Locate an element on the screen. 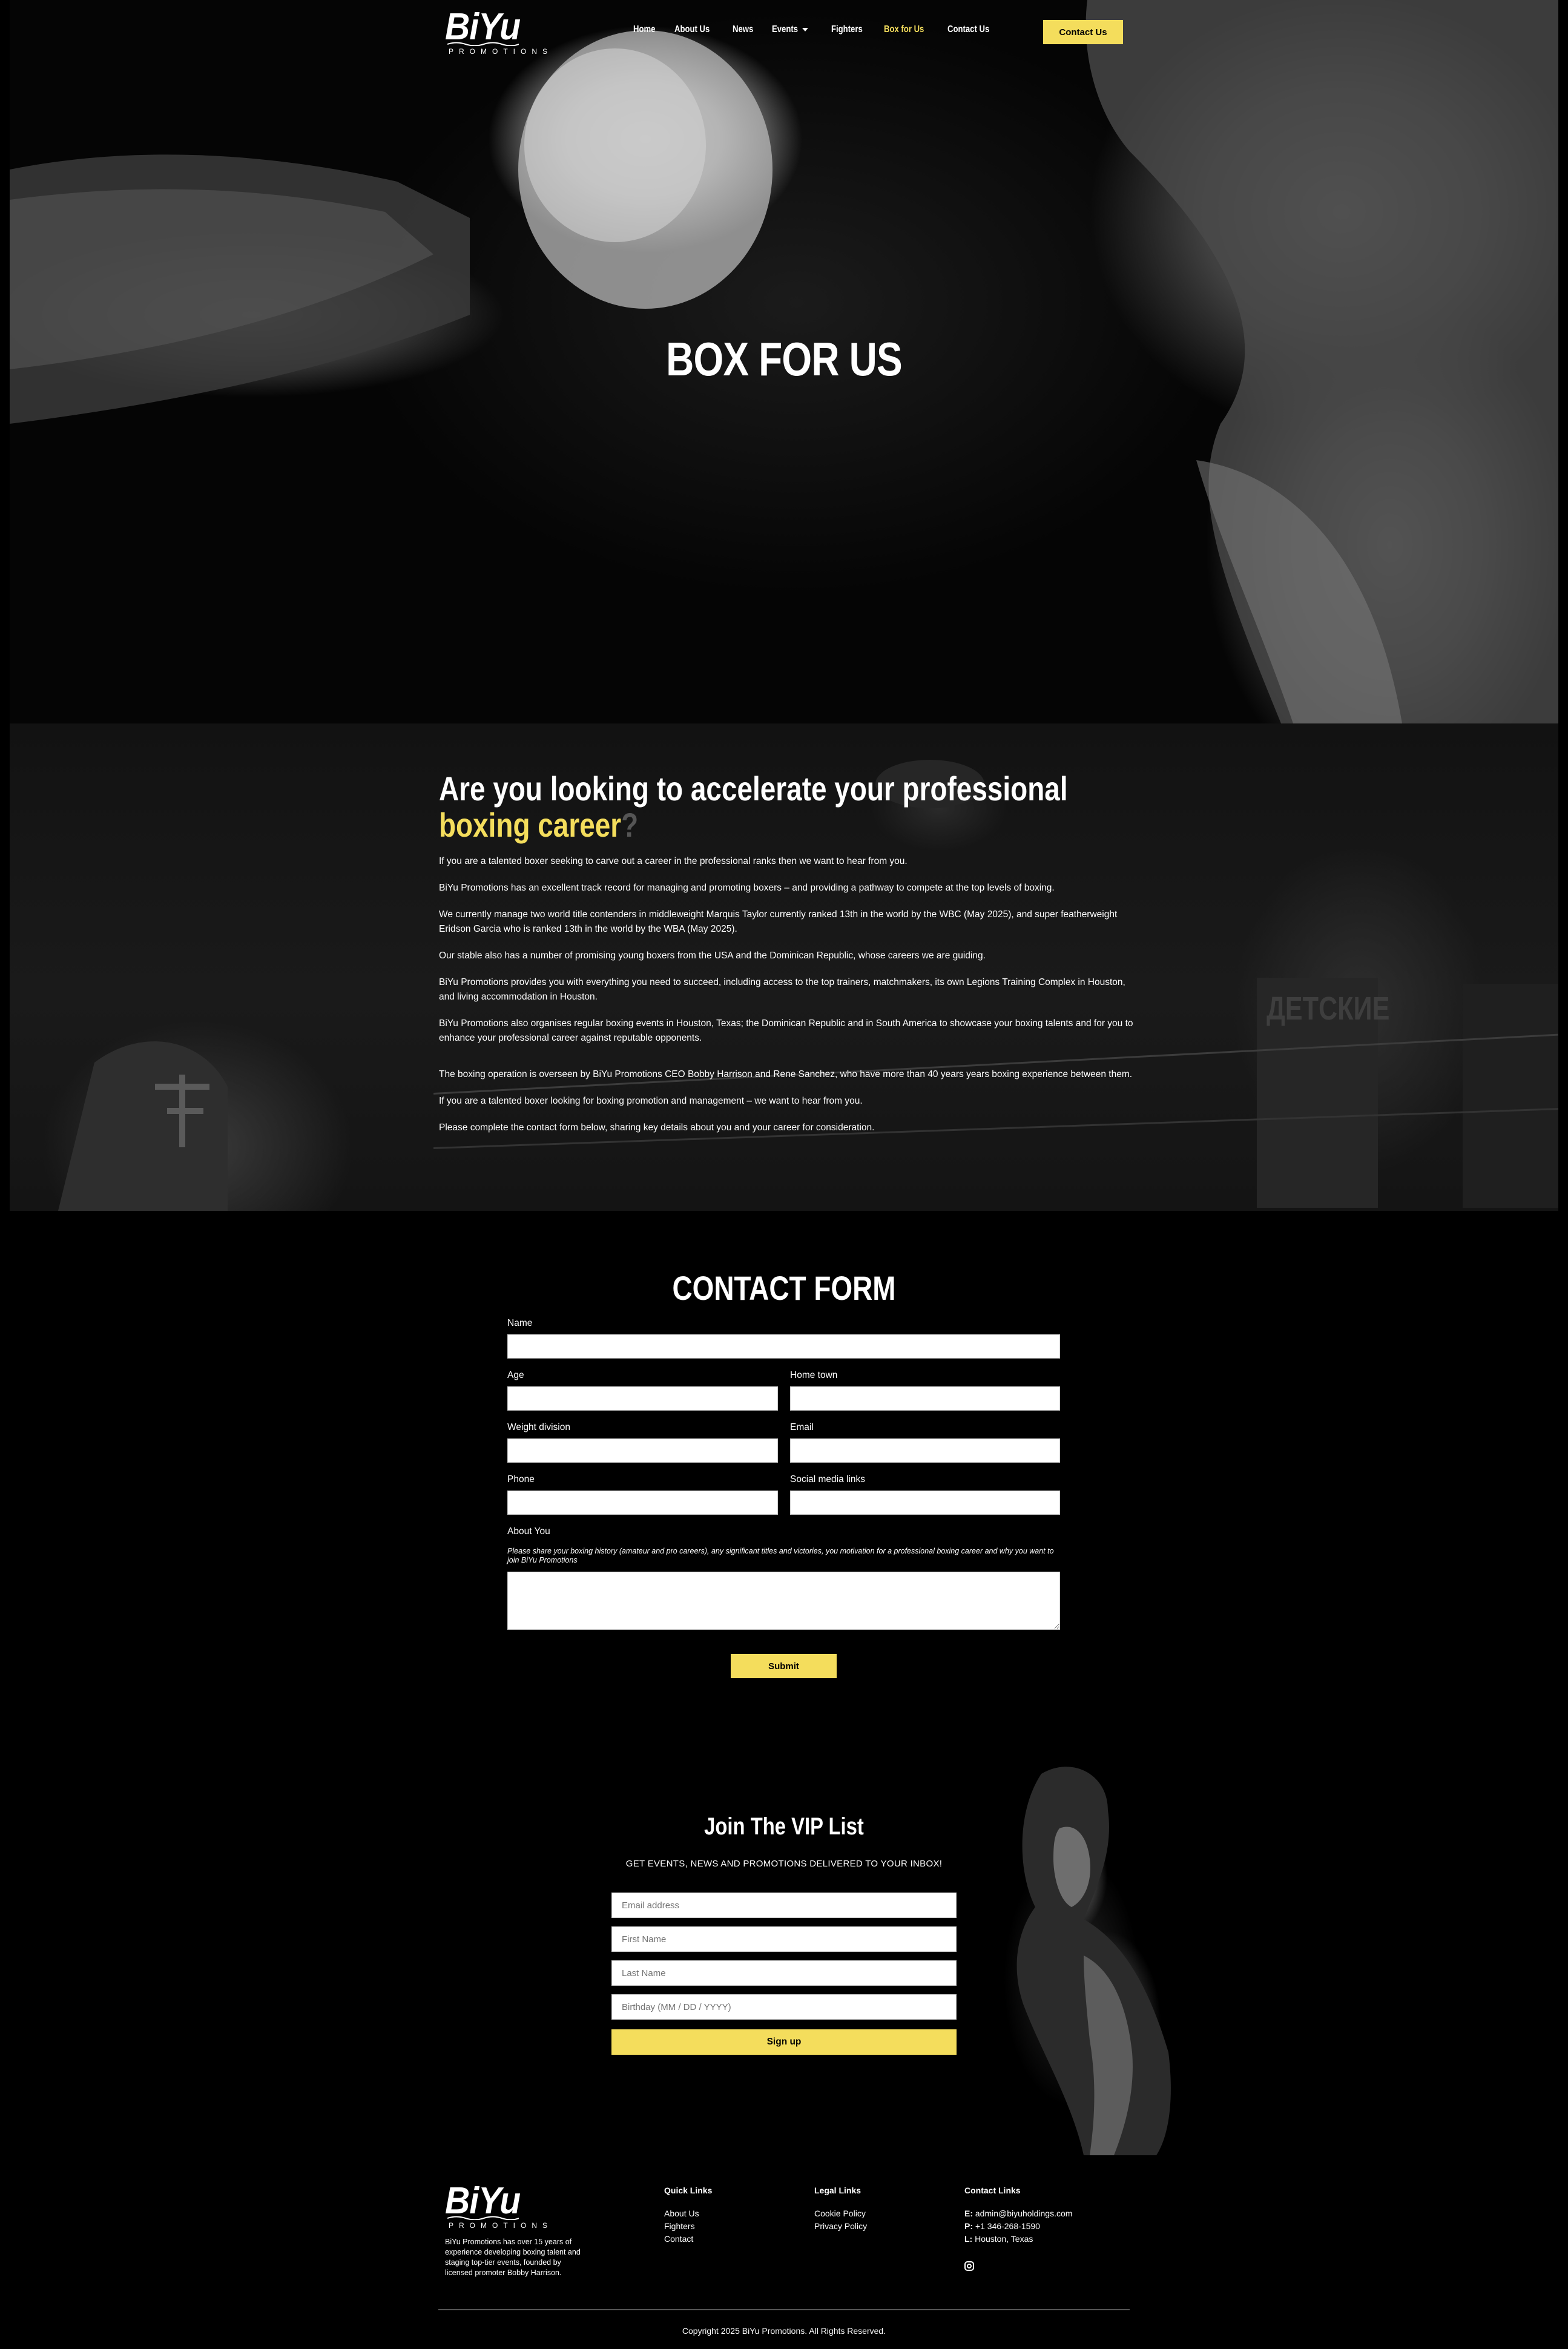 The height and width of the screenshot is (2349, 1568). home-town-field is located at coordinates (925, 1398).